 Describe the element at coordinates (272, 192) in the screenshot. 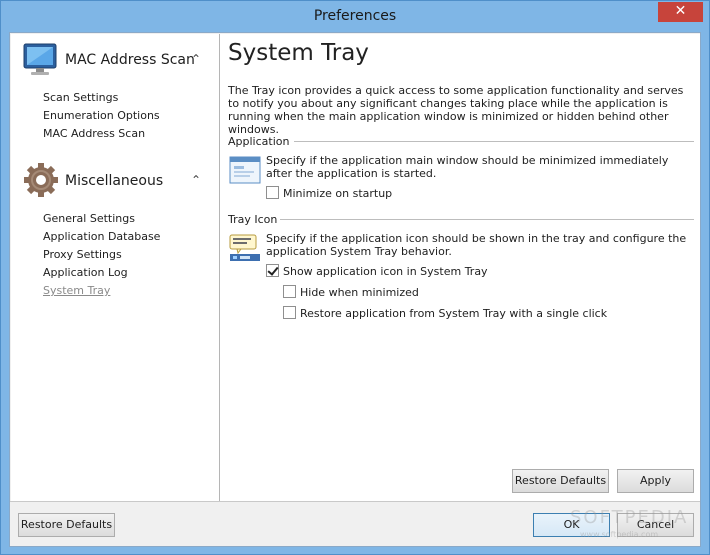

I see `minimize-on-startup-checkbox` at that location.